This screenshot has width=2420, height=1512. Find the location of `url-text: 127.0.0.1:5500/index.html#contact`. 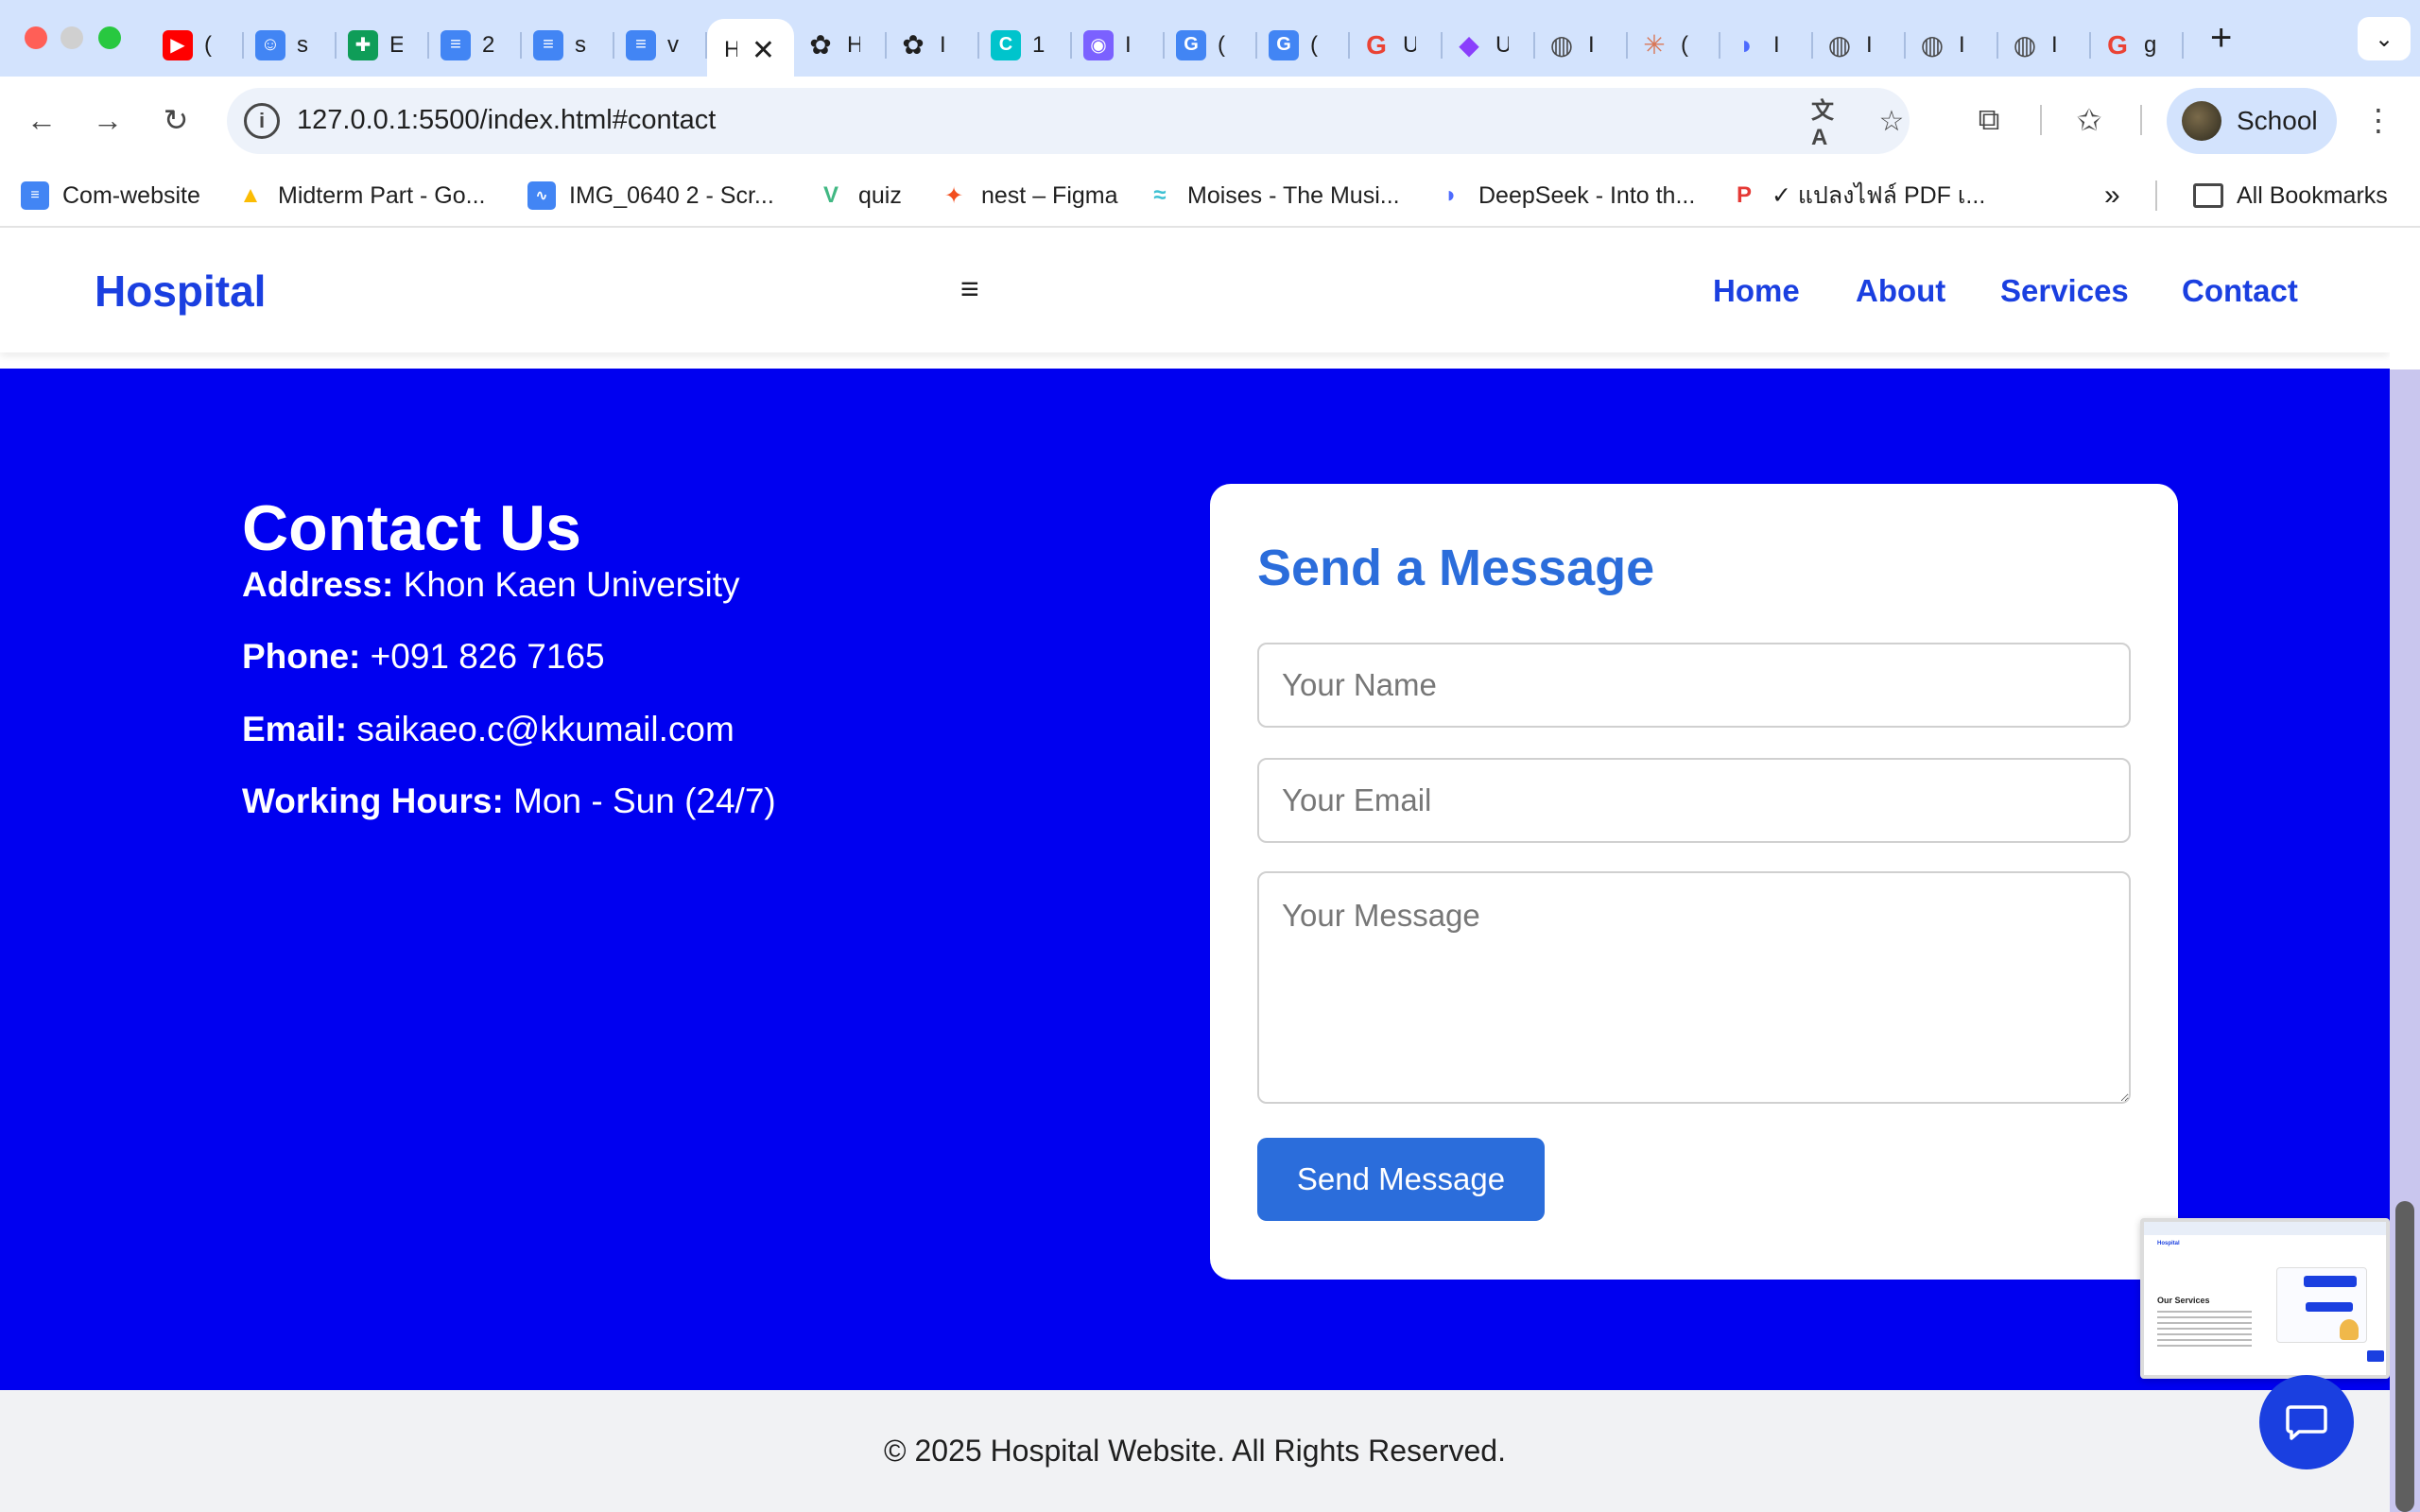

url-text: 127.0.0.1:5500/index.html#contact is located at coordinates (506, 120).